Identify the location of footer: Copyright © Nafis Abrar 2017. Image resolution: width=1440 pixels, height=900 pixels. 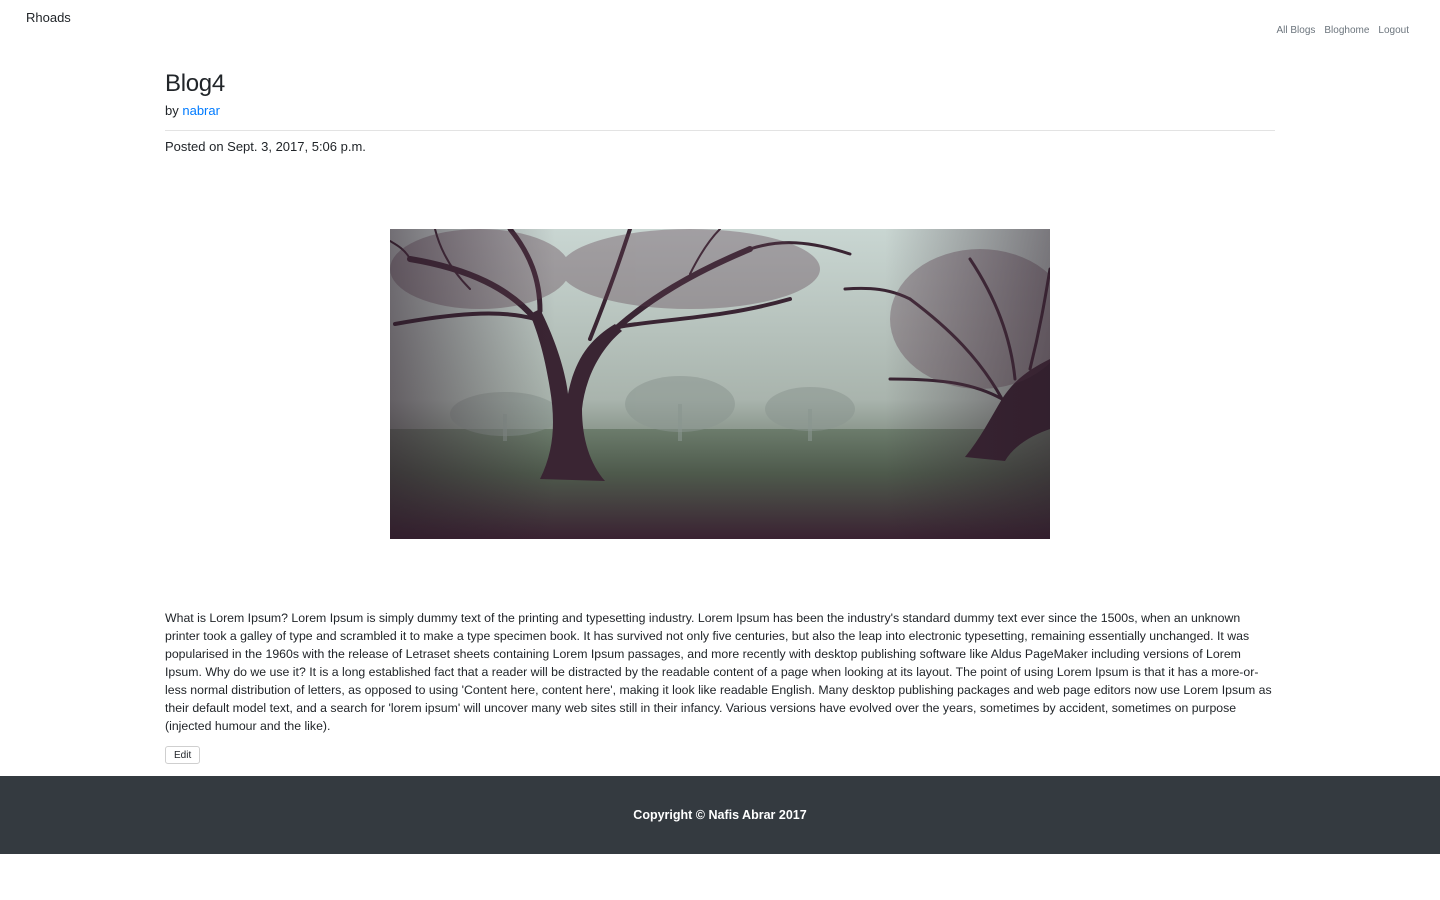
(720, 815).